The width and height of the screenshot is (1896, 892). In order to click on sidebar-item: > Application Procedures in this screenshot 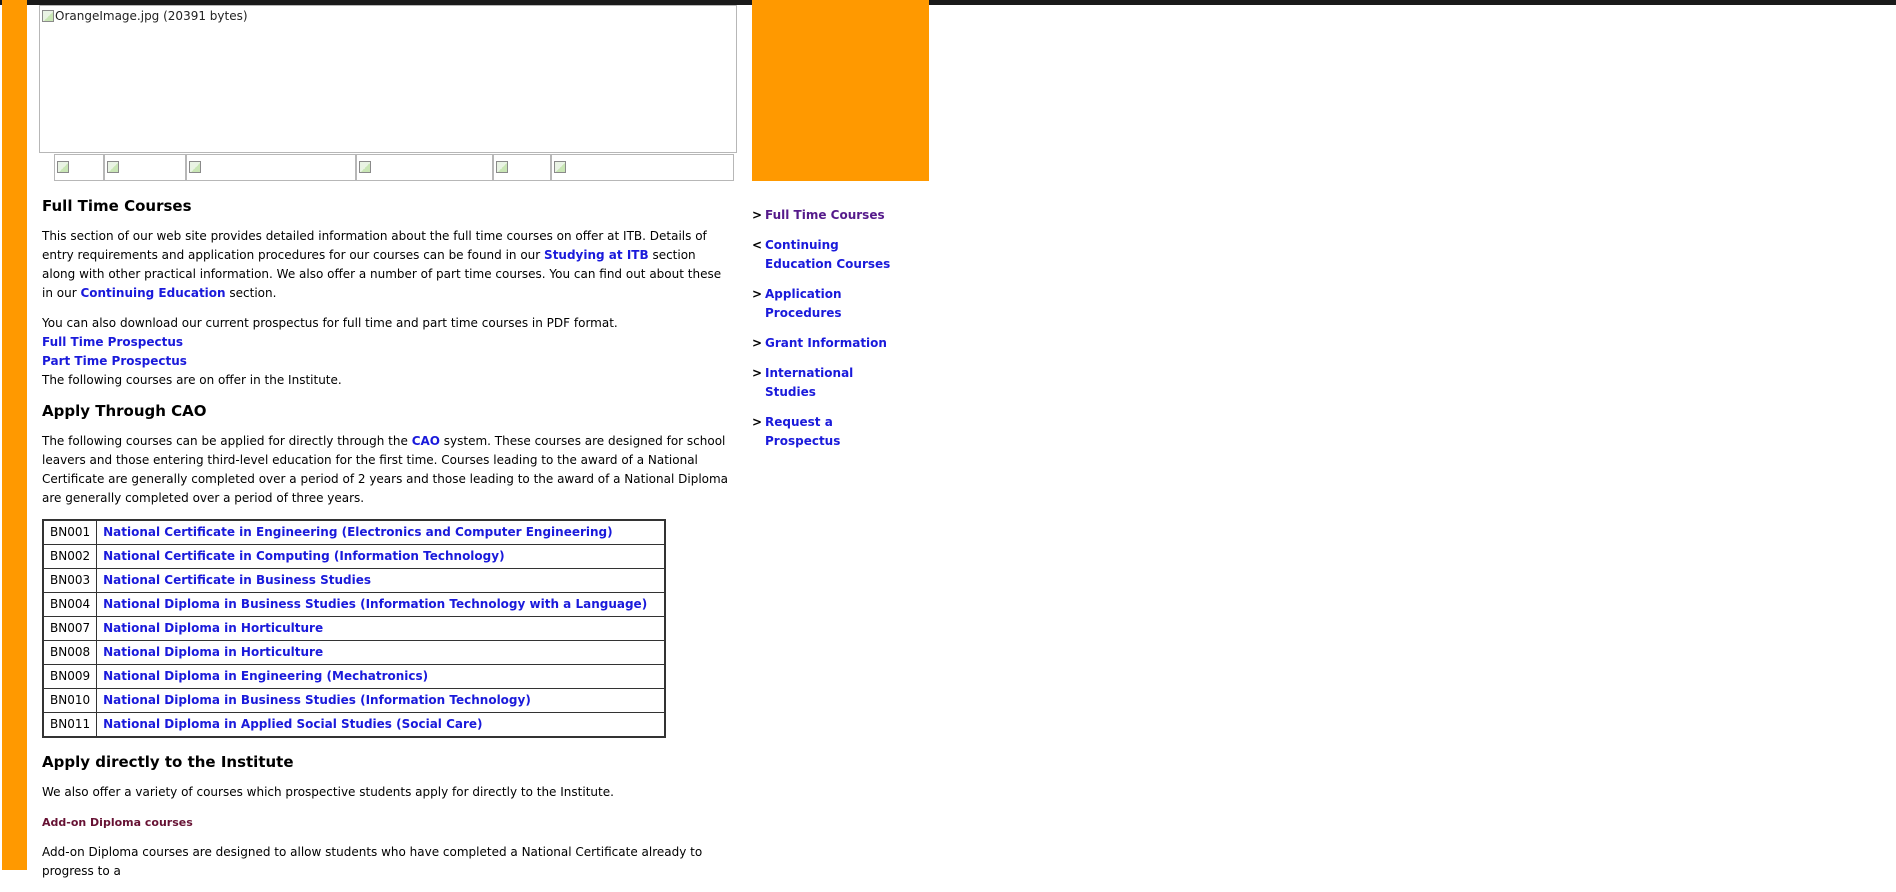, I will do `click(827, 304)`.